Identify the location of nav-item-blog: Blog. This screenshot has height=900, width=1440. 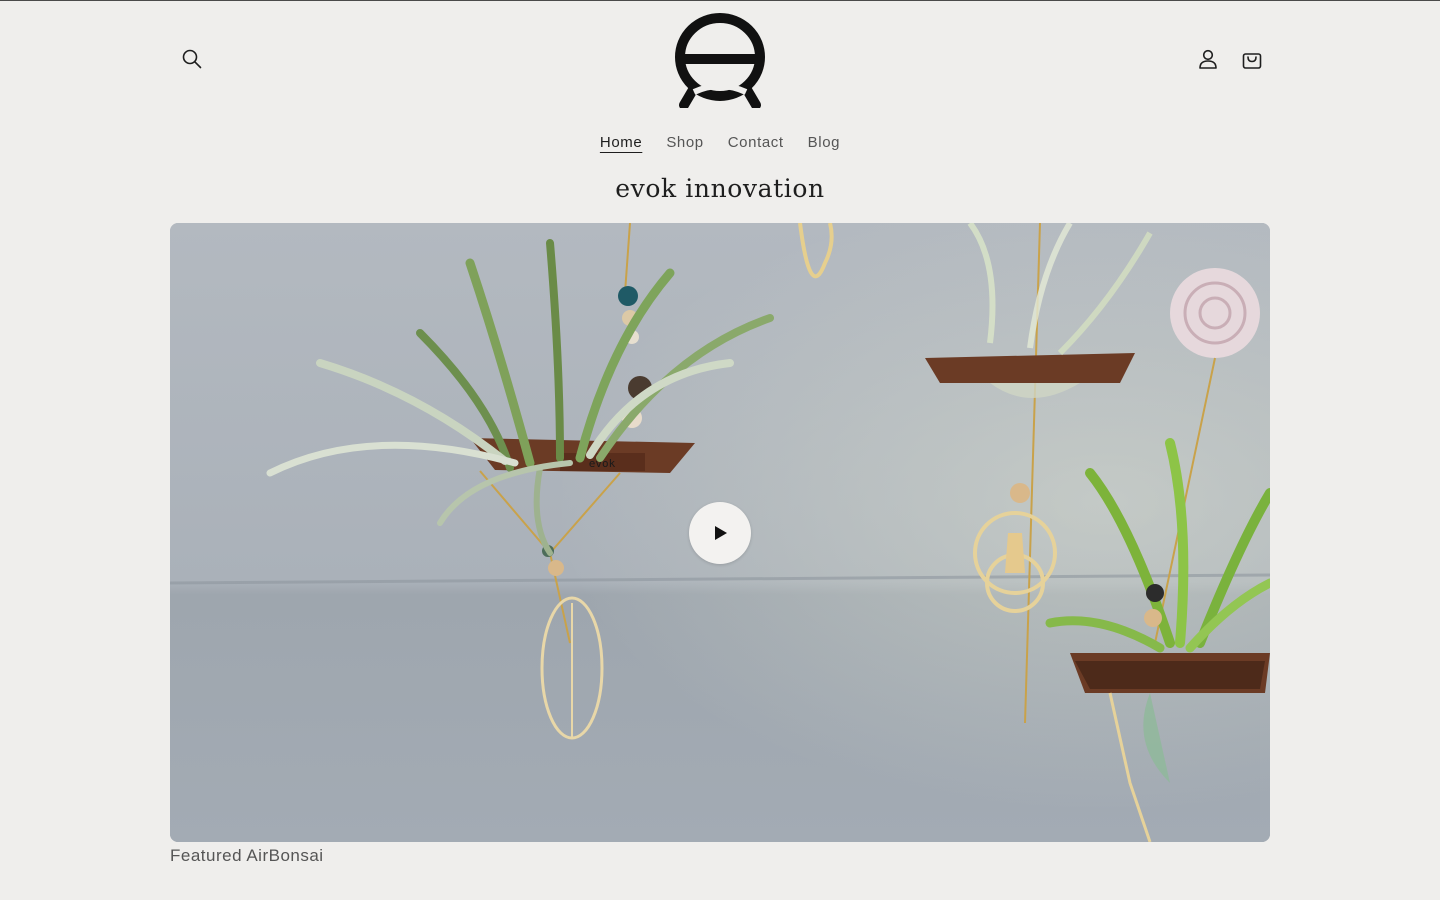
(824, 144).